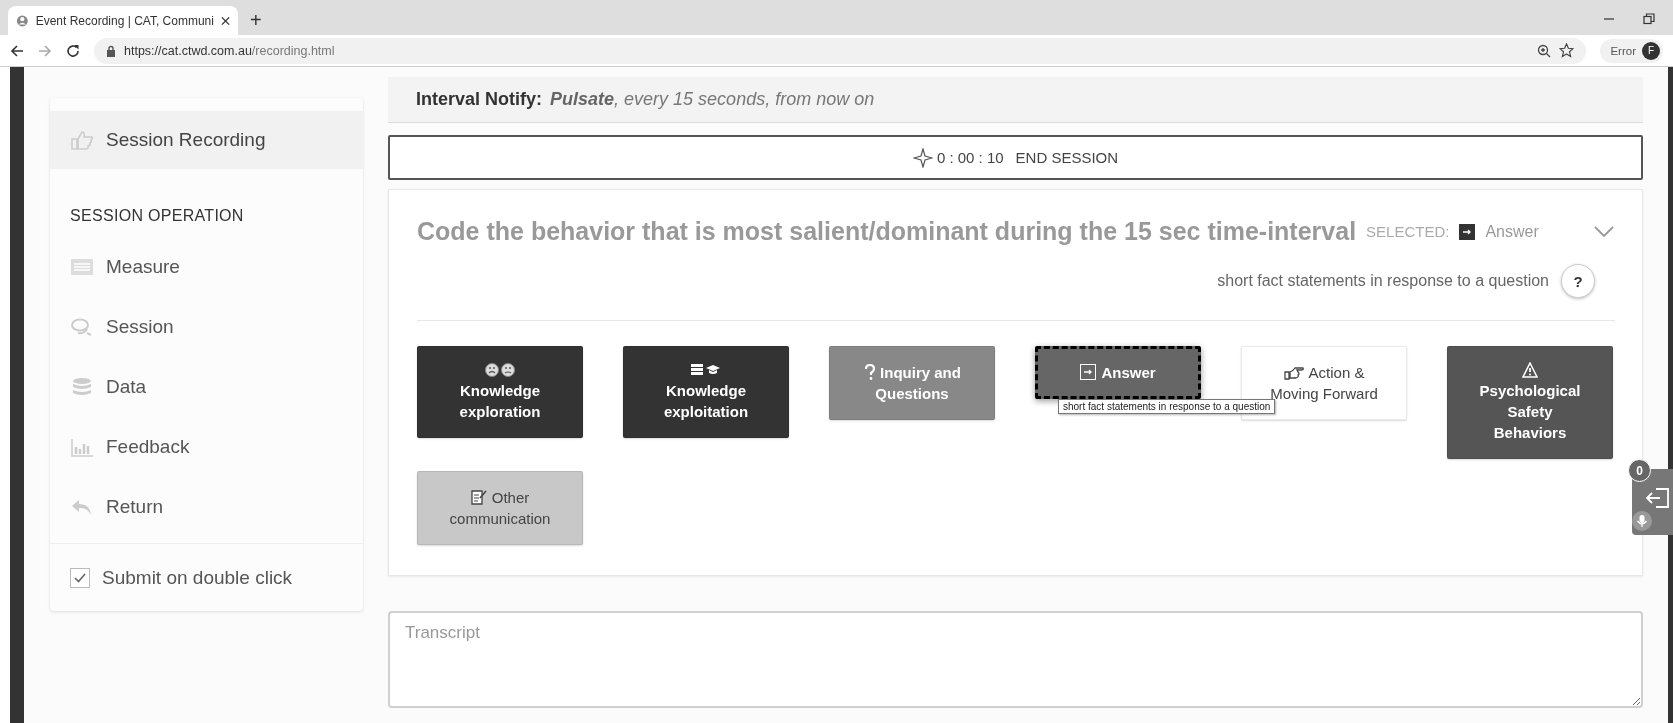  Describe the element at coordinates (478, 497) in the screenshot. I see `note-icon` at that location.